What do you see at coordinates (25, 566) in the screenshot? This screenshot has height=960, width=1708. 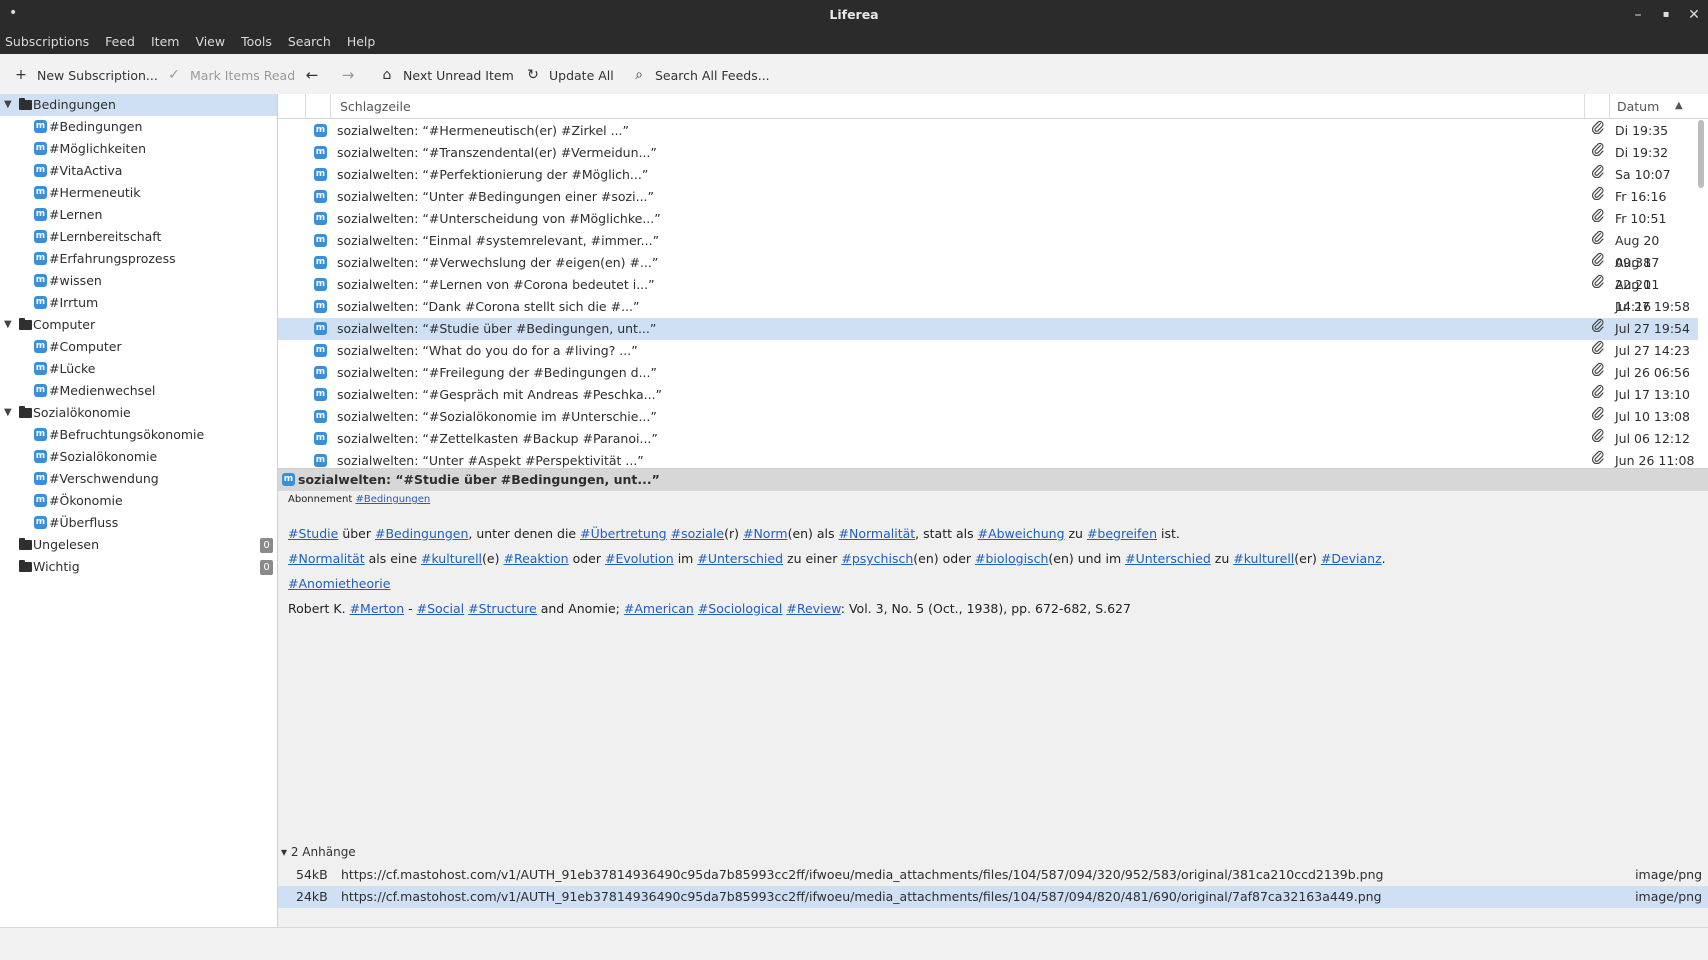 I see `folder-icon` at bounding box center [25, 566].